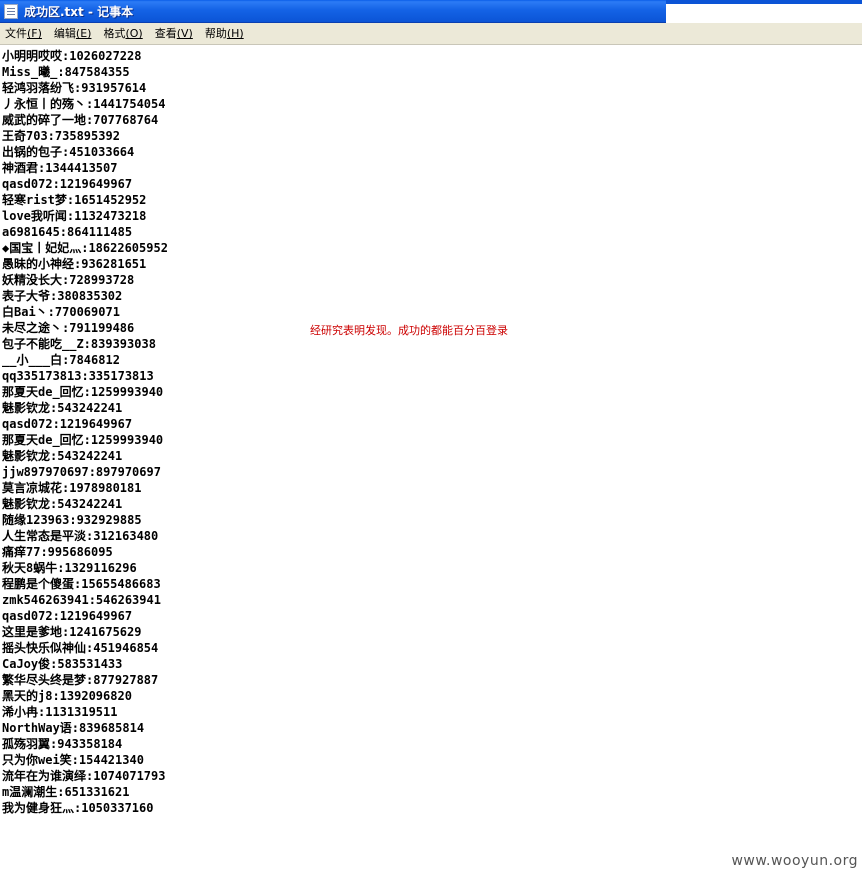 The image size is (862, 873). Describe the element at coordinates (72, 56) in the screenshot. I see `document-line: 小明明哎哎:1026027228` at that location.